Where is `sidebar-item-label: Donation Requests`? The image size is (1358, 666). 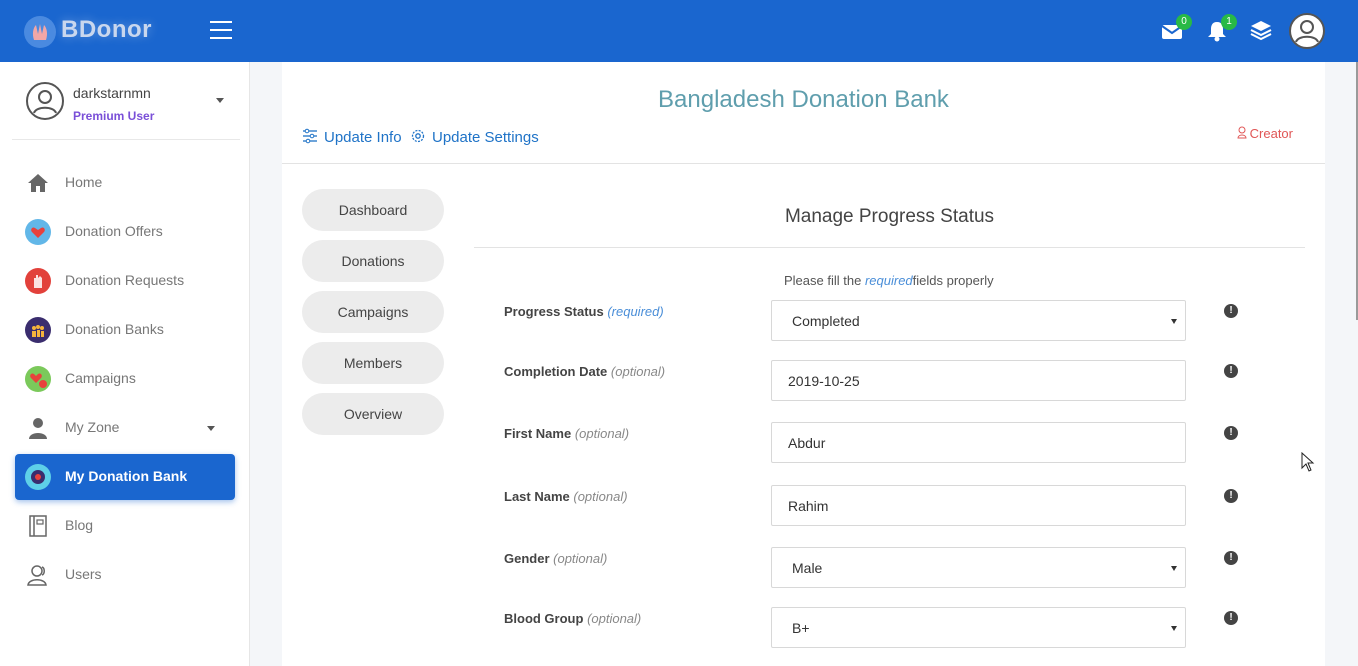 sidebar-item-label: Donation Requests is located at coordinates (125, 280).